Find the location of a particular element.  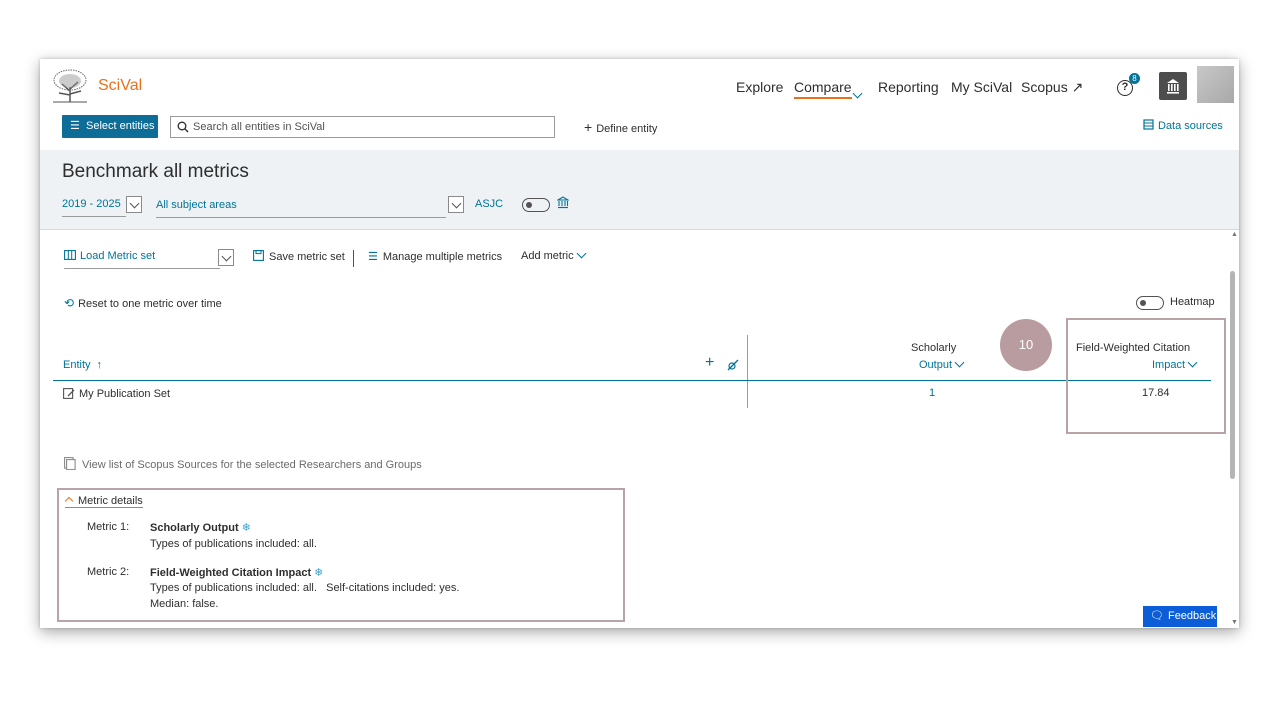

database-icon is located at coordinates (1148, 124).